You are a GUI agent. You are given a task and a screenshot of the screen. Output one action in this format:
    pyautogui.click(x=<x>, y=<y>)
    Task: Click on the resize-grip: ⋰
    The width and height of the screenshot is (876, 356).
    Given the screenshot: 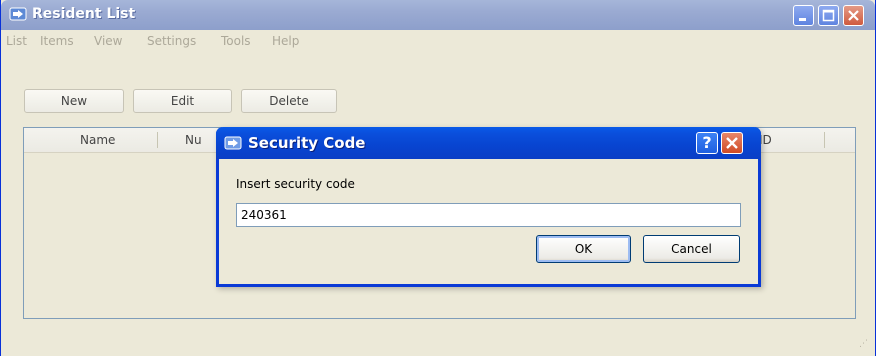 What is the action you would take?
    pyautogui.click(x=864, y=345)
    